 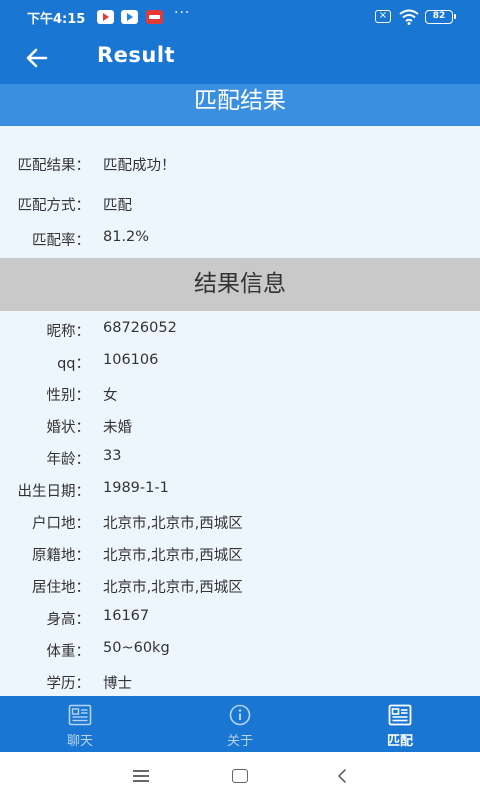 What do you see at coordinates (383, 16) in the screenshot?
I see `sim-off-icon: ×` at bounding box center [383, 16].